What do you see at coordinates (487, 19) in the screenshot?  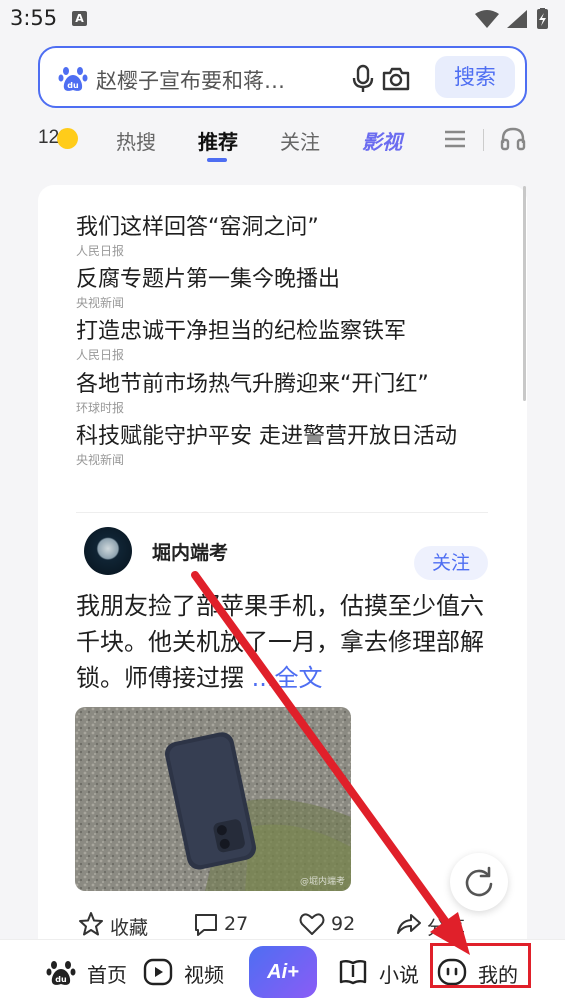 I see `wifi-icon` at bounding box center [487, 19].